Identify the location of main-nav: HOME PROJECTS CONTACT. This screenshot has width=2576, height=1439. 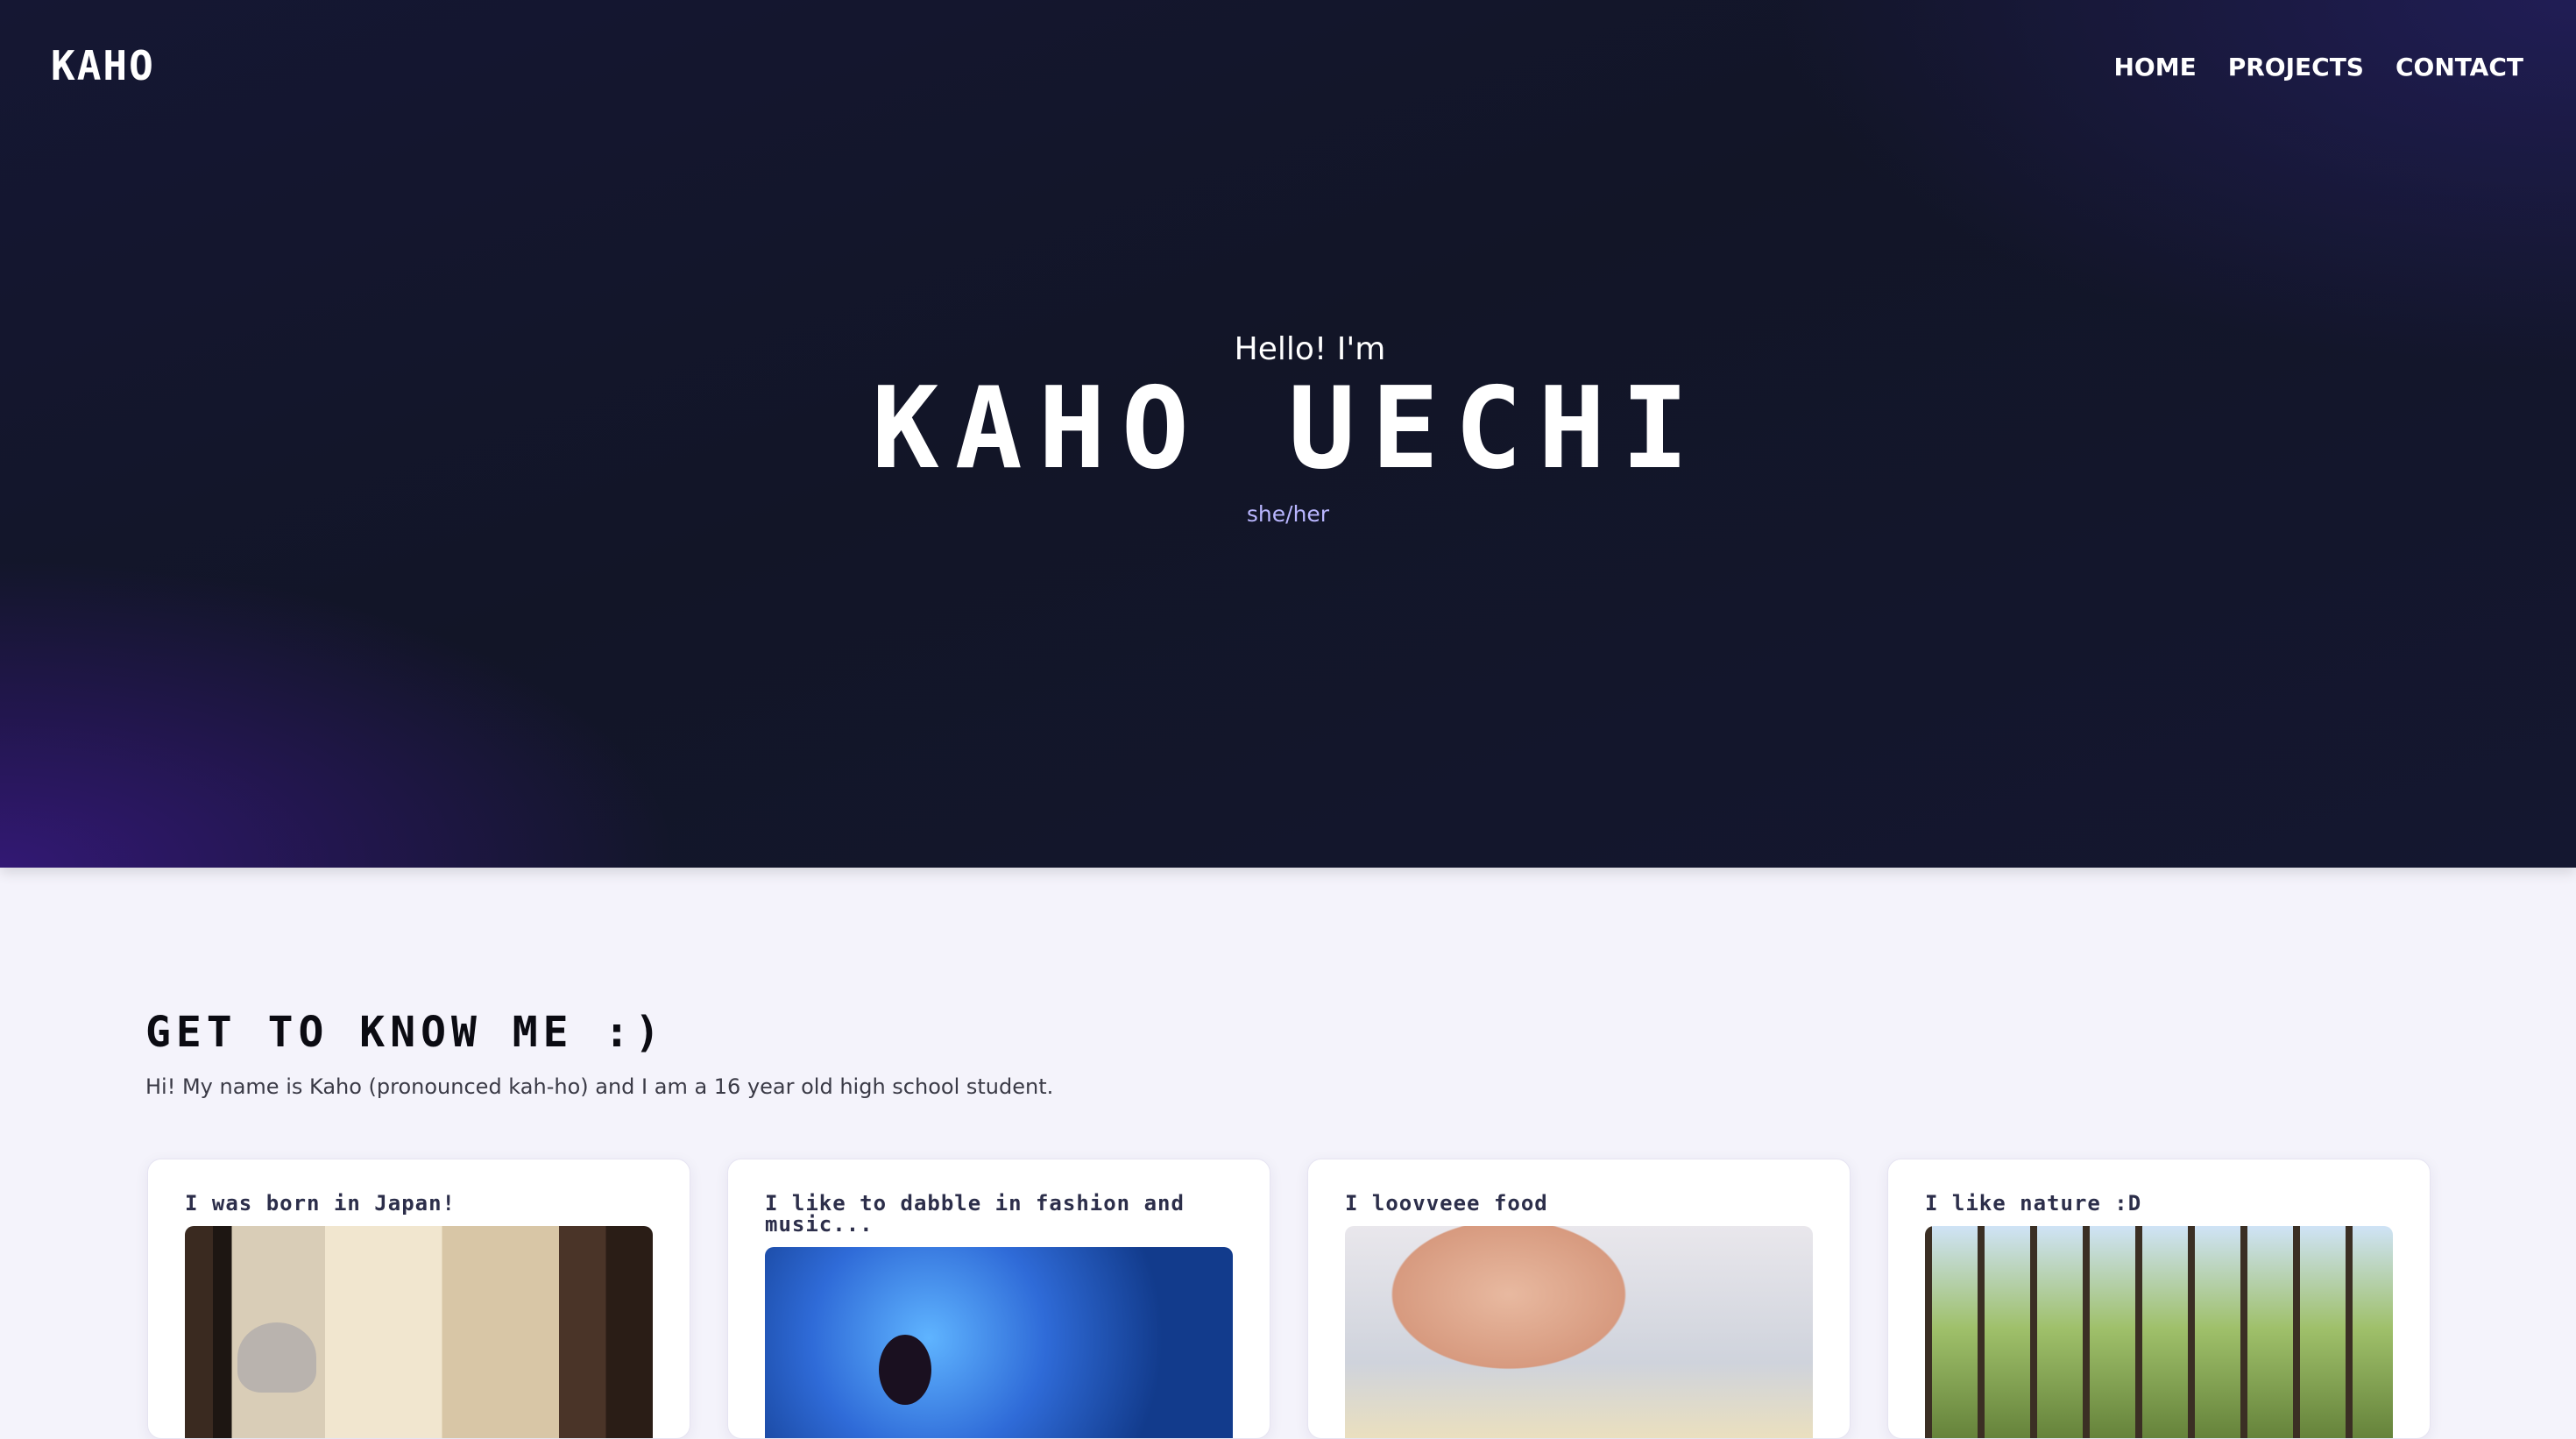
(2318, 67).